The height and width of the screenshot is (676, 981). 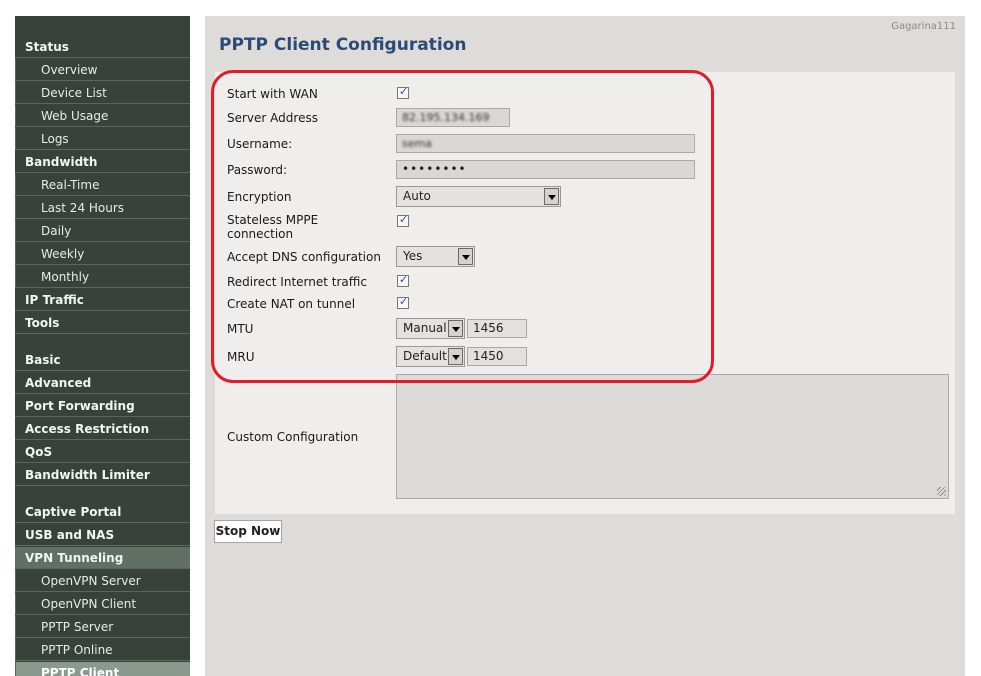 What do you see at coordinates (102, 360) in the screenshot?
I see `sidebar-item-basic: Basic` at bounding box center [102, 360].